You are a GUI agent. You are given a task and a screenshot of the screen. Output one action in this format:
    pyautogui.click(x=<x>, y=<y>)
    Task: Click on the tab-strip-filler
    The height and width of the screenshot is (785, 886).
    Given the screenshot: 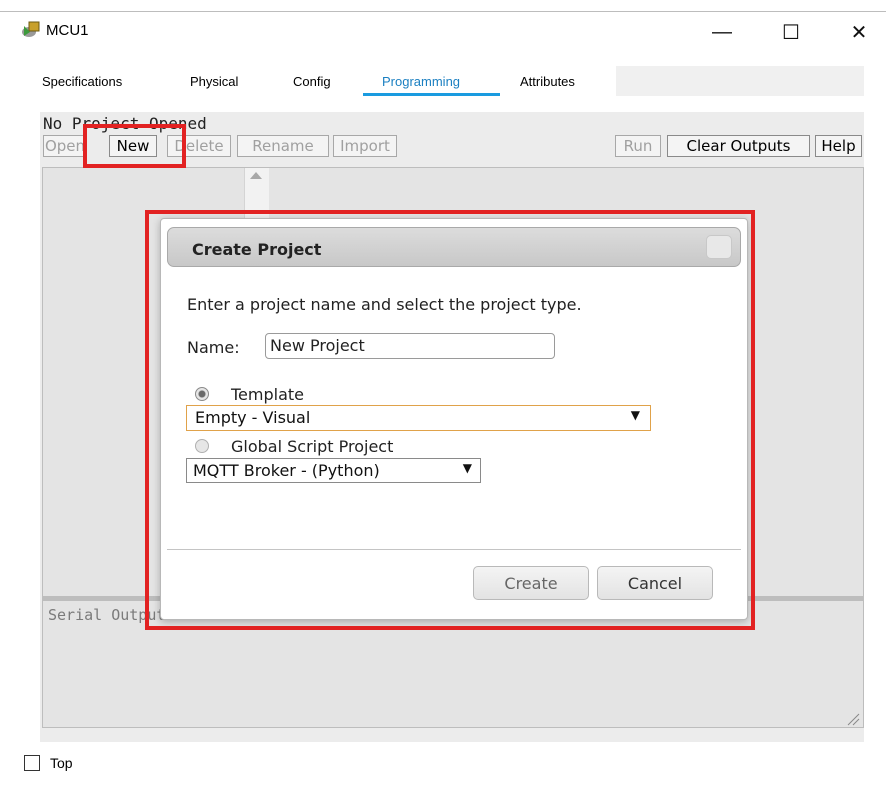 What is the action you would take?
    pyautogui.click(x=740, y=81)
    